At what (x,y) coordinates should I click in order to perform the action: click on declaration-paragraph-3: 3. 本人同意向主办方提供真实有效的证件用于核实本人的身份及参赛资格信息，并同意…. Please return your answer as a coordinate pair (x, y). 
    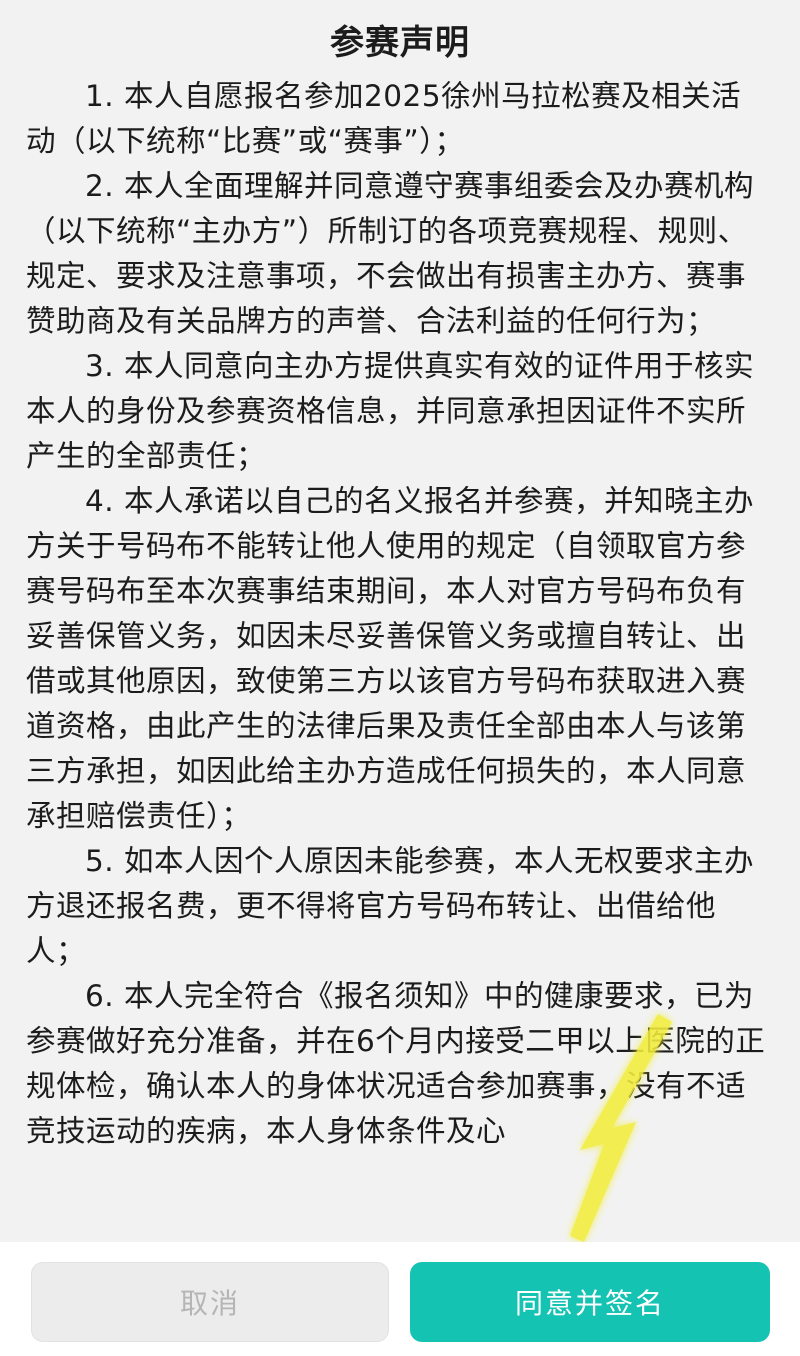
    Looking at the image, I should click on (390, 411).